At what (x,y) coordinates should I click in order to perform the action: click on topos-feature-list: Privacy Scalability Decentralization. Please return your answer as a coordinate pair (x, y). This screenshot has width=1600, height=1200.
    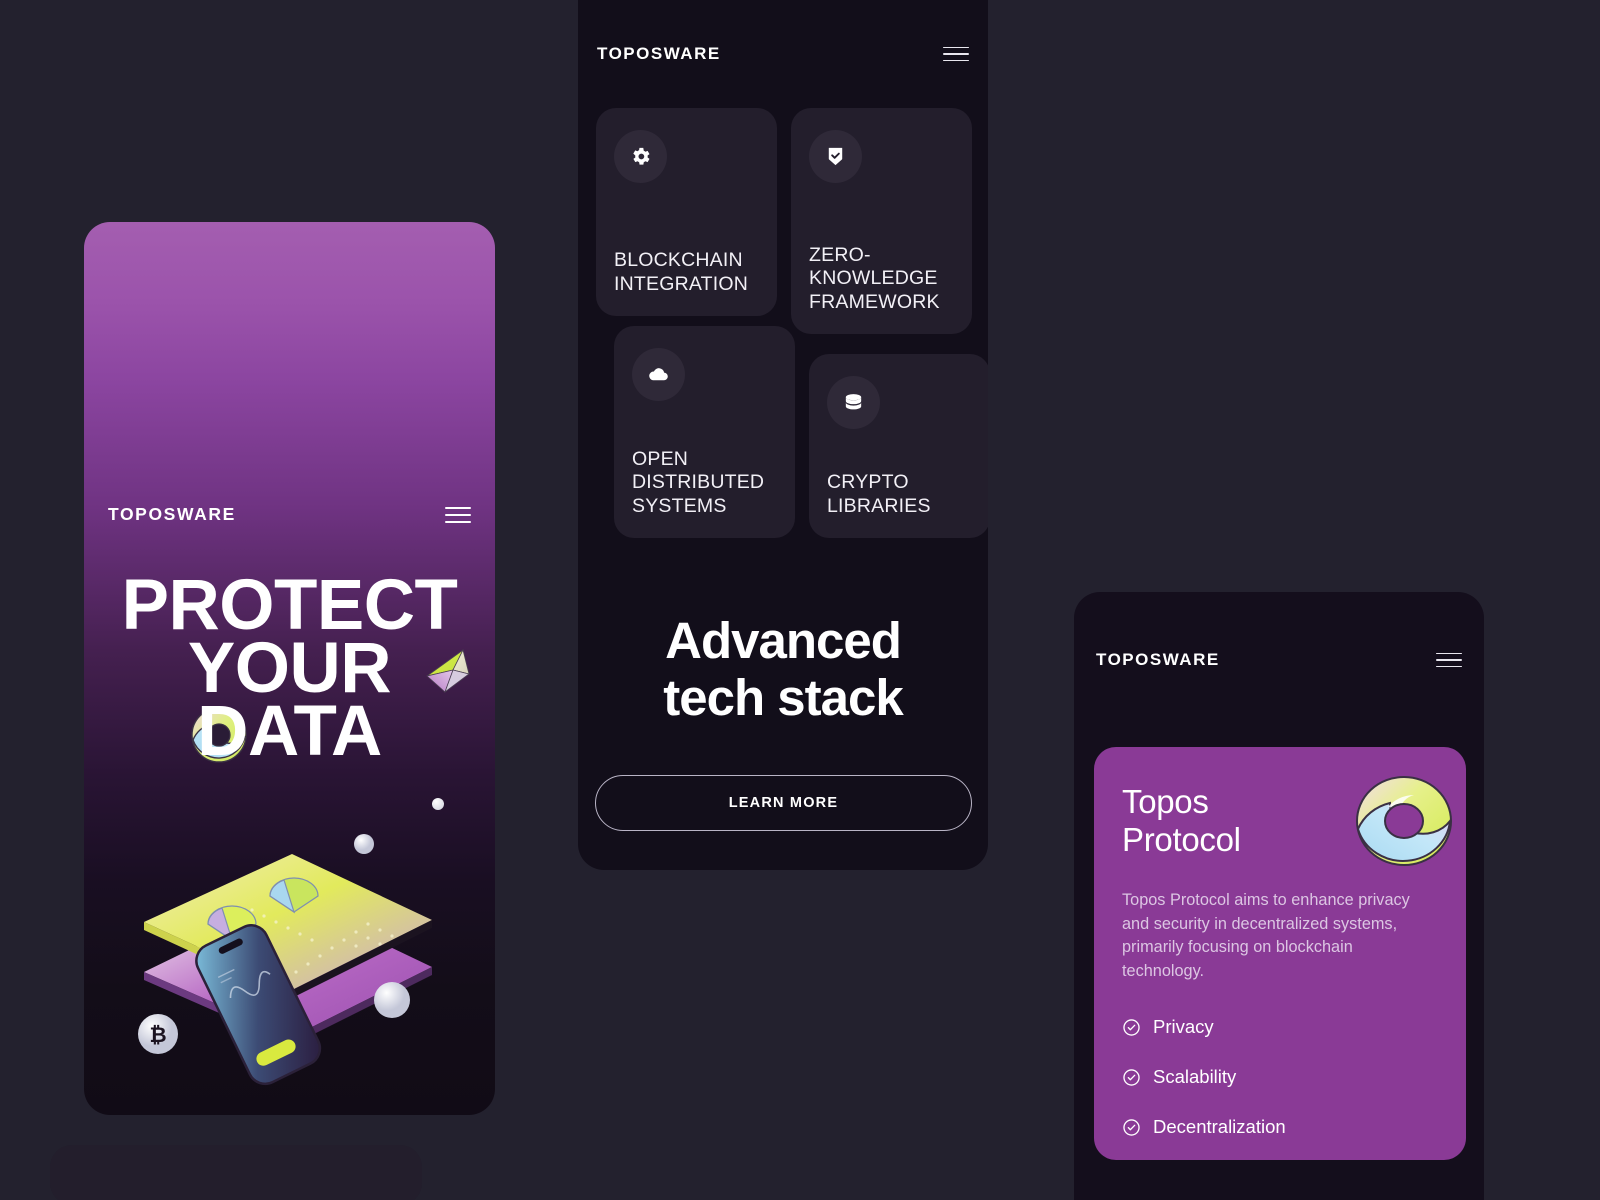
    Looking at the image, I should click on (1280, 1077).